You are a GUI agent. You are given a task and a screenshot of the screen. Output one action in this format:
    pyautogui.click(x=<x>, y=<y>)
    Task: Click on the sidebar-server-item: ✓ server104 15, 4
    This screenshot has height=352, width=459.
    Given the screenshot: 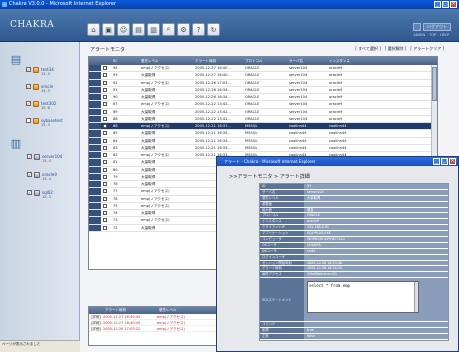 What is the action you would take?
    pyautogui.click(x=44, y=158)
    